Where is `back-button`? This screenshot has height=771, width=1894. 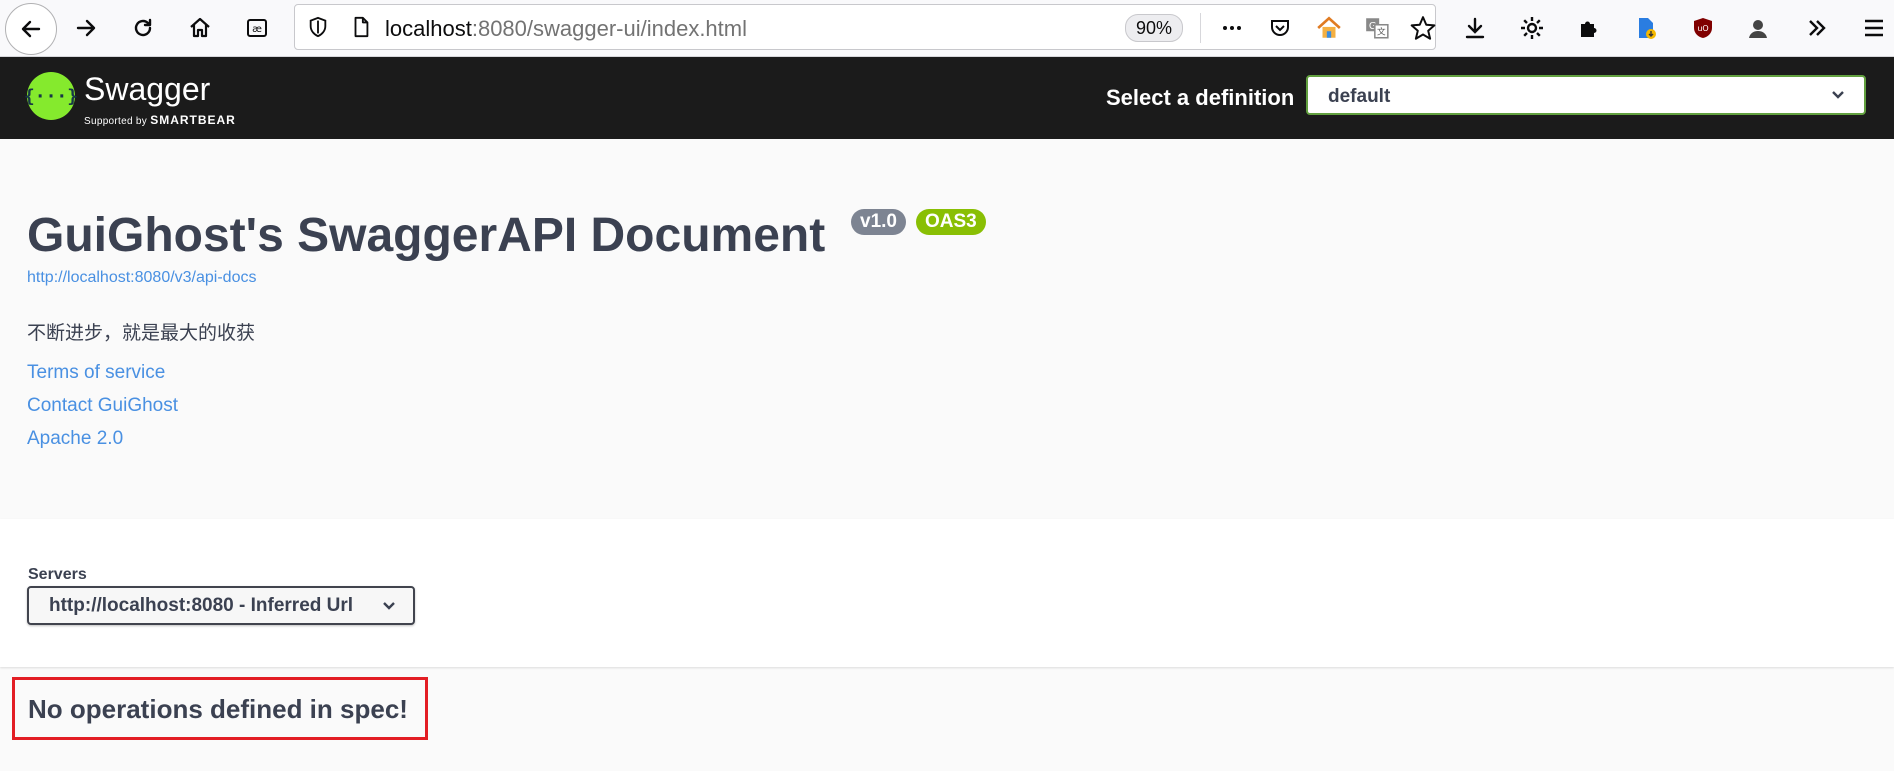 back-button is located at coordinates (31, 29).